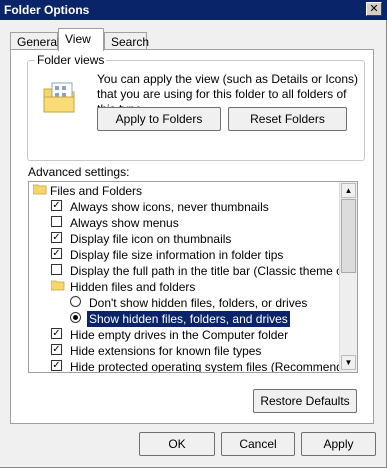 This screenshot has width=387, height=468. Describe the element at coordinates (75, 301) in the screenshot. I see `radio-unselected-icon` at that location.